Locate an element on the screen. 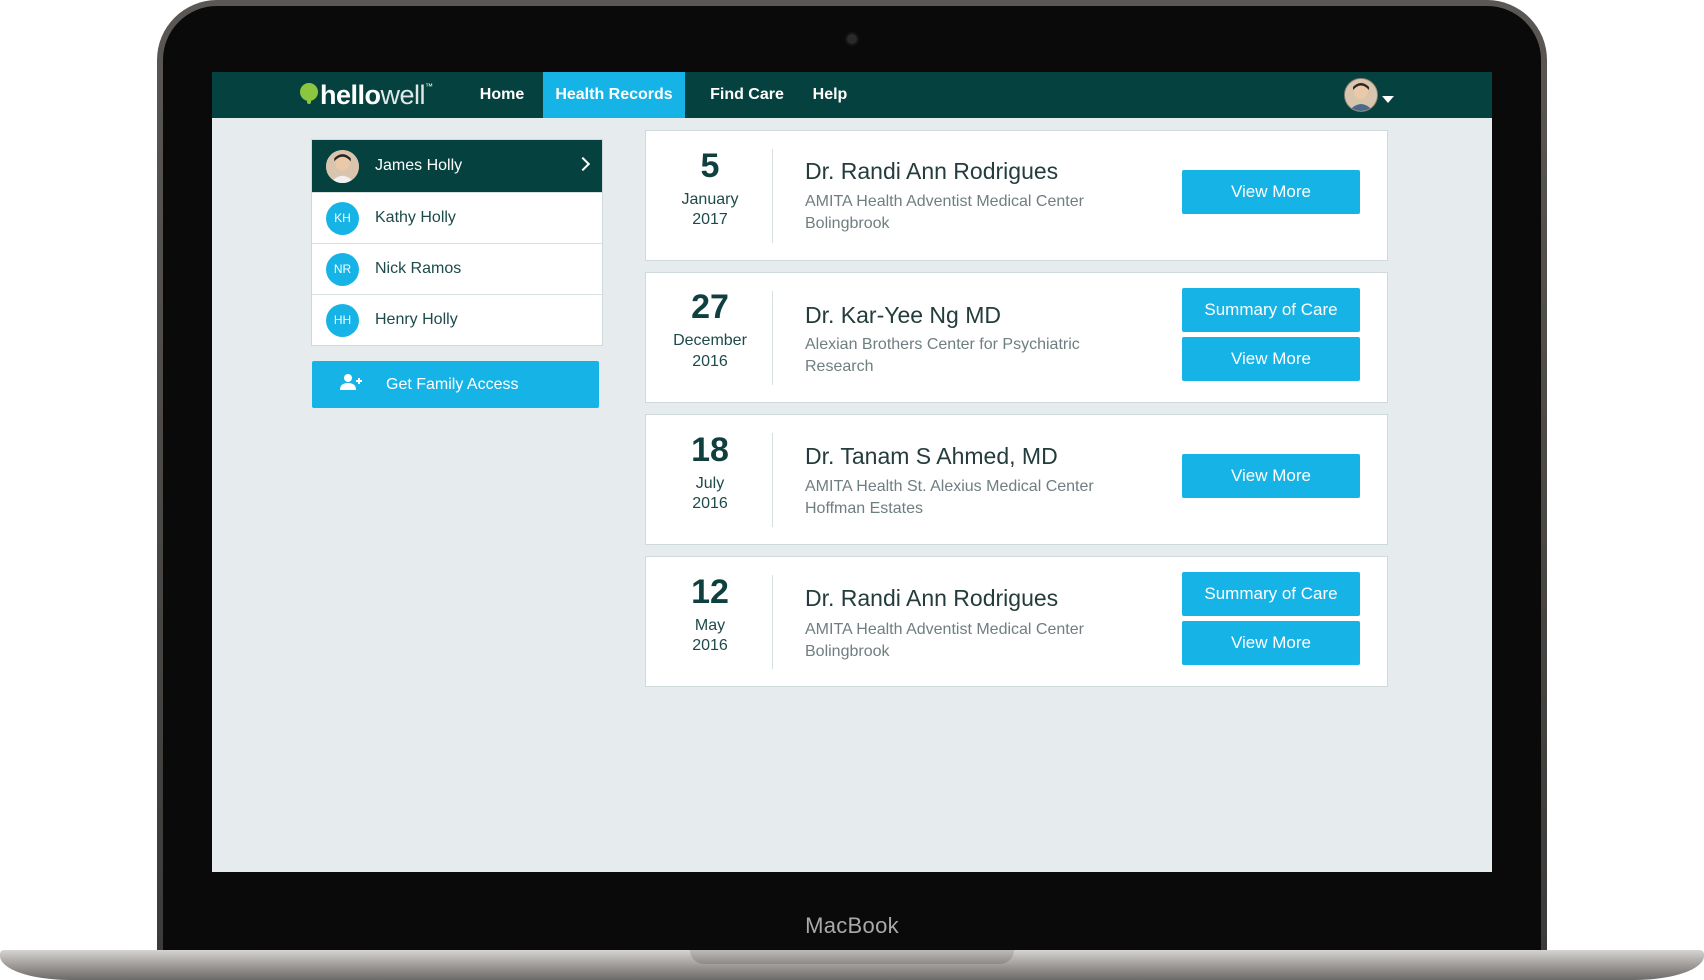 The image size is (1704, 980). family-member-henry-holly: HH Henry Holly is located at coordinates (457, 319).